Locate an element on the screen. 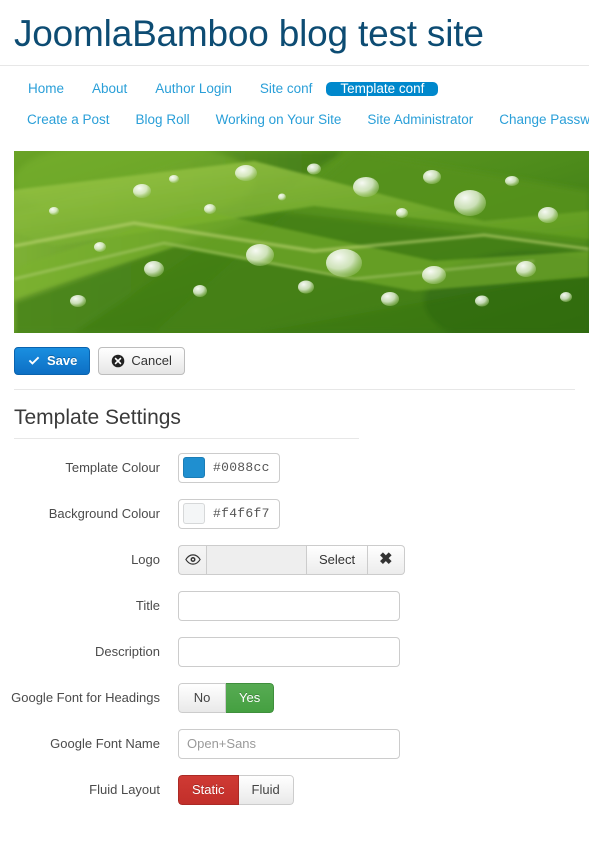 The width and height of the screenshot is (589, 847). cancel-button: Cancel is located at coordinates (141, 360).